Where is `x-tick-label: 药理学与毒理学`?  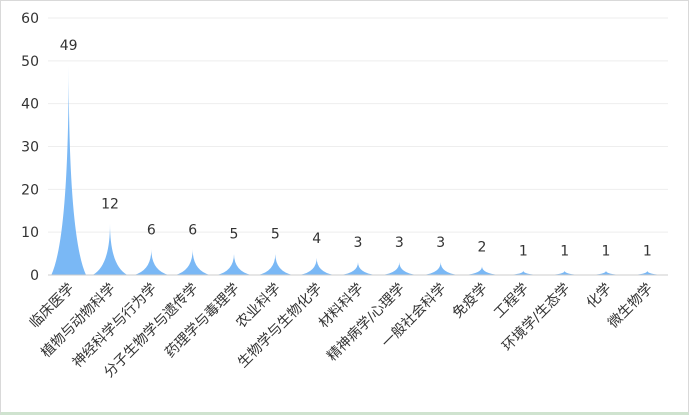 x-tick-label: 药理学与毒理学 is located at coordinates (202, 321).